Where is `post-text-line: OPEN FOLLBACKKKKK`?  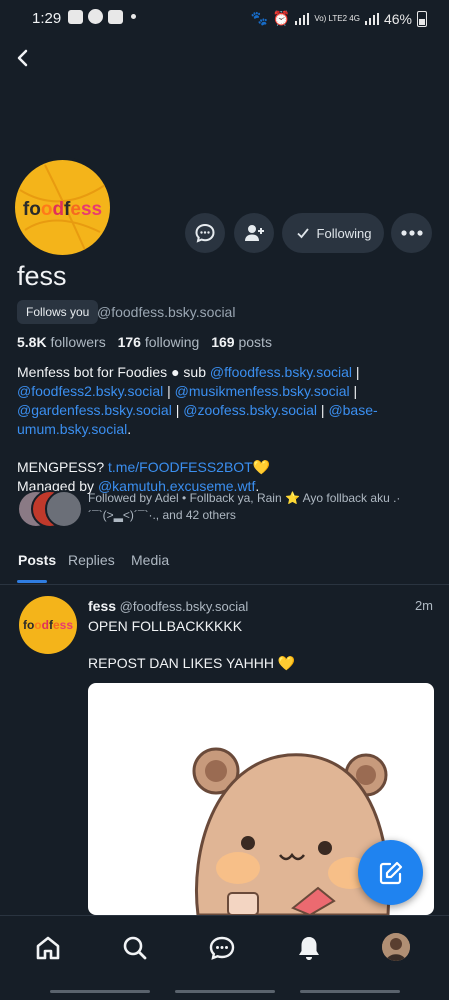 post-text-line: OPEN FOLLBACKKKKK is located at coordinates (165, 626).